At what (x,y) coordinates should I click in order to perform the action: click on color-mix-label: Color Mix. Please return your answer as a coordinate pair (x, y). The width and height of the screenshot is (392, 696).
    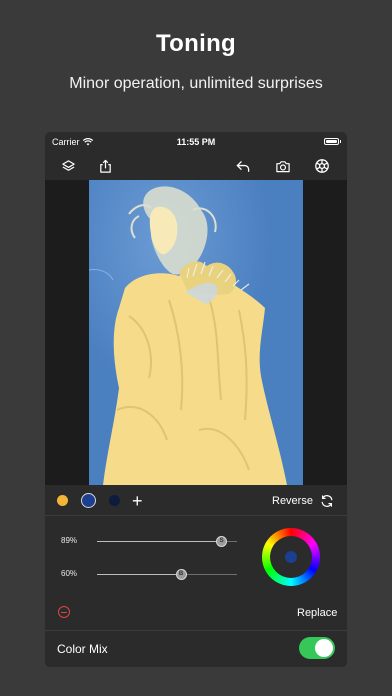
    Looking at the image, I should click on (82, 649).